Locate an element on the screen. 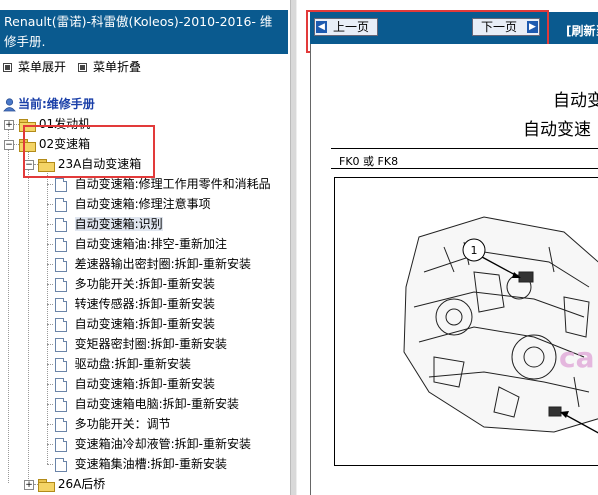 This screenshot has height=495, width=598. tree-leaf: 自动变速箱:修理注意事项 is located at coordinates (133, 204).